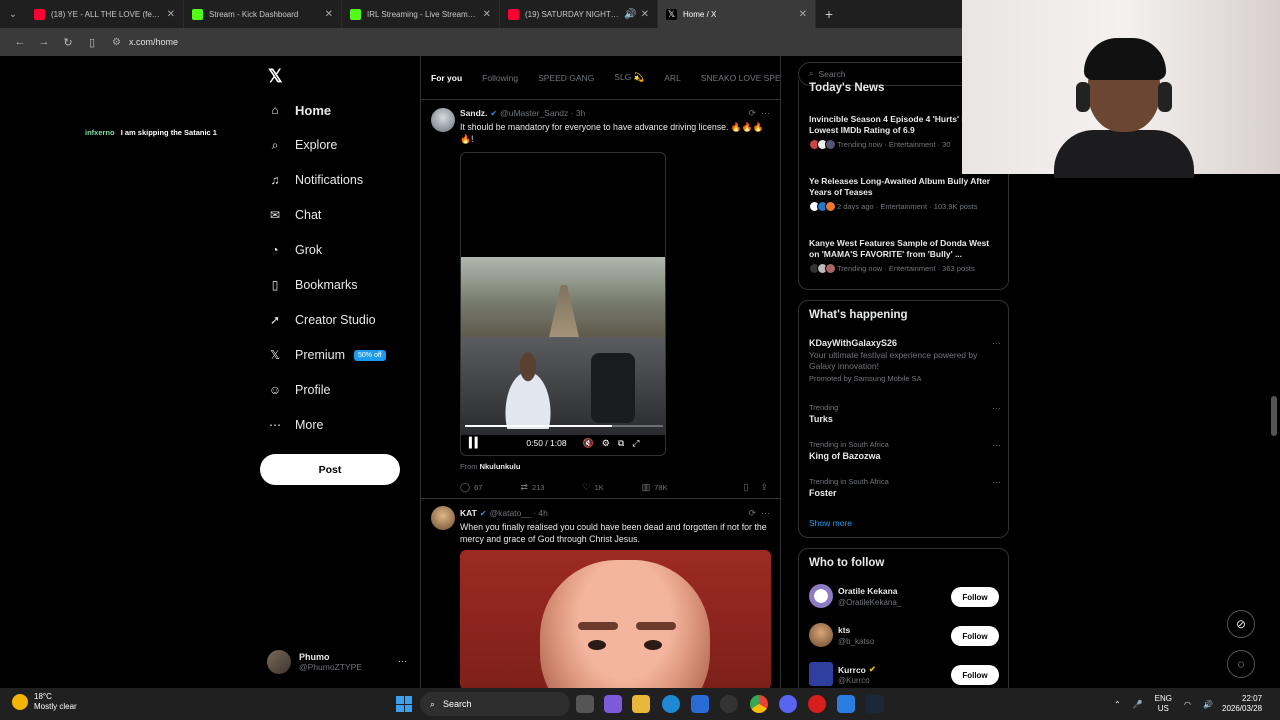 The width and height of the screenshot is (1280, 720). I want to click on follow-suggestion: Kurrco ✔ @Kurrco Follow, so click(904, 675).